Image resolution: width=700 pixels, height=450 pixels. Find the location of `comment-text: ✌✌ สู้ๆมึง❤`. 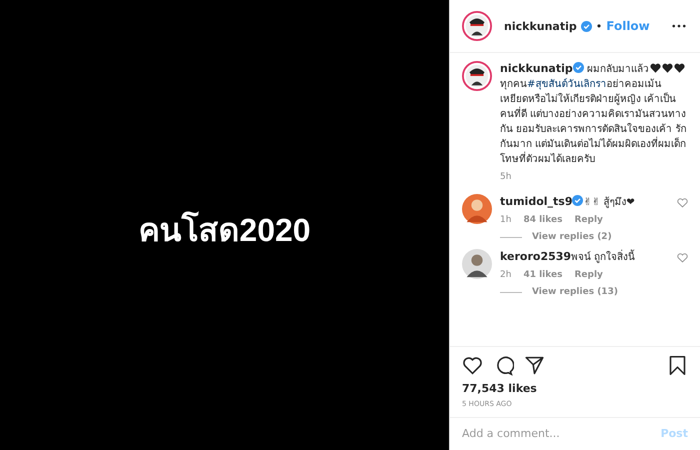

comment-text: ✌✌ สู้ๆมึง❤ is located at coordinates (609, 202).